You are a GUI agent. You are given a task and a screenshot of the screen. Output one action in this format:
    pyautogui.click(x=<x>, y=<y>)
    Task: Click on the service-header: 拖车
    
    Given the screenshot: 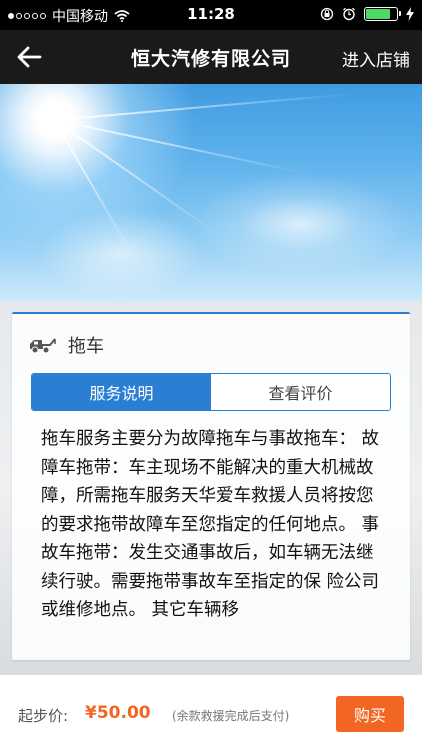 What is the action you would take?
    pyautogui.click(x=66, y=345)
    